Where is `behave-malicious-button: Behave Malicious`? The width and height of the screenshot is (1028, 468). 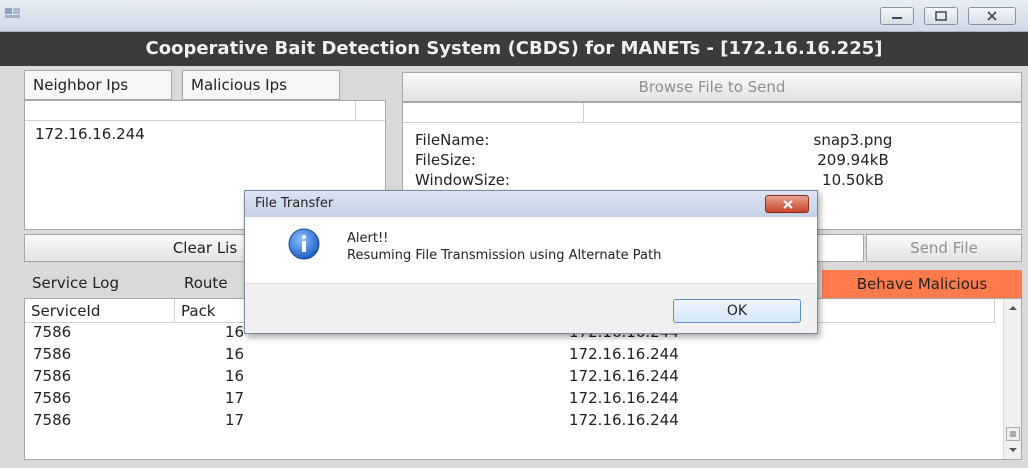
behave-malicious-button: Behave Malicious is located at coordinates (922, 284).